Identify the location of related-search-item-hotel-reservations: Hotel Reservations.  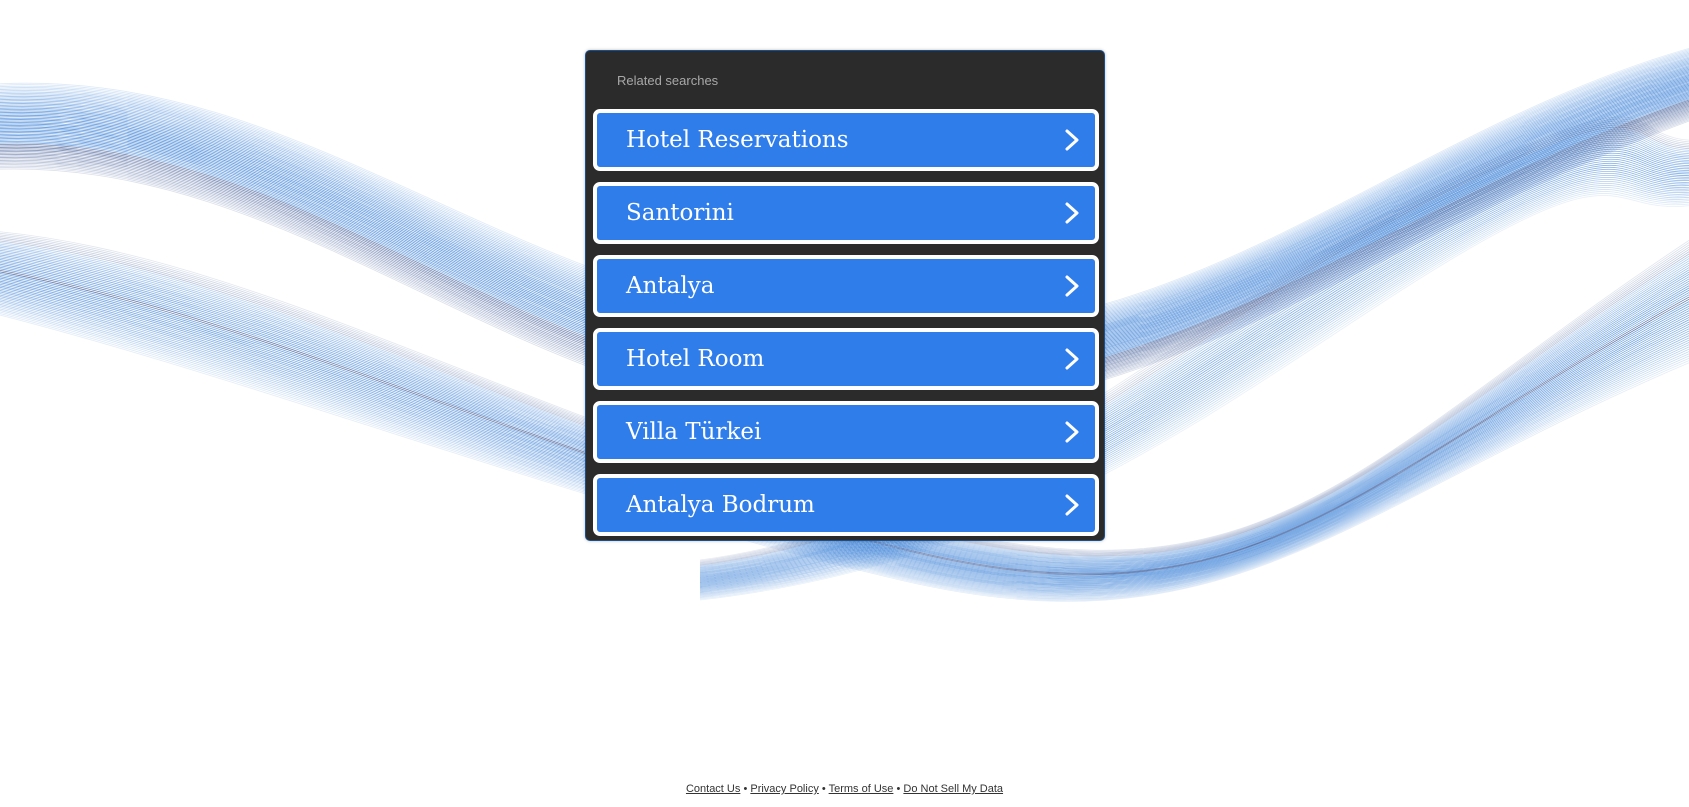
(846, 140).